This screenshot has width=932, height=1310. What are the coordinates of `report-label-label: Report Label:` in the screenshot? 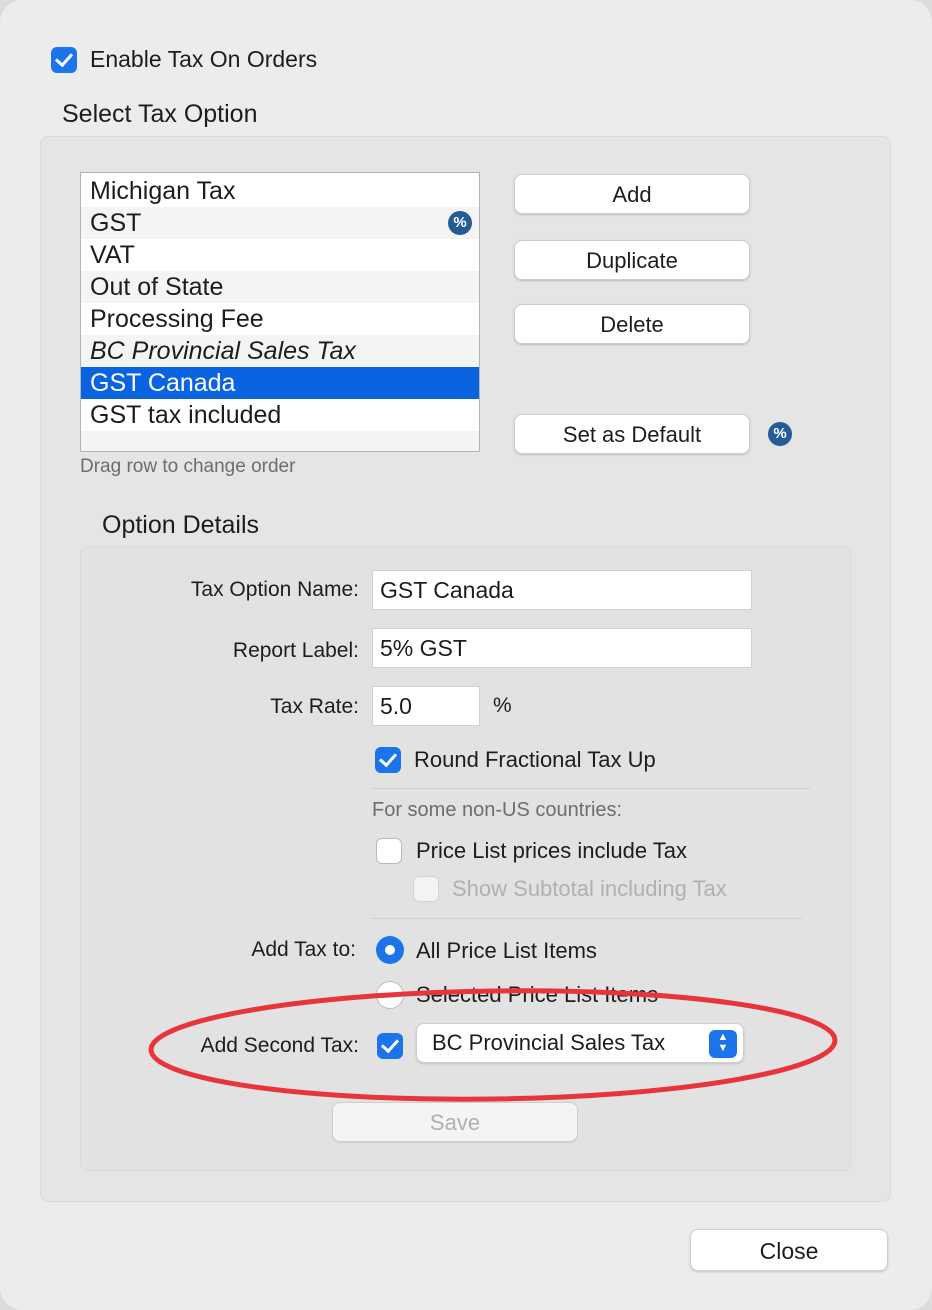 It's located at (295, 650).